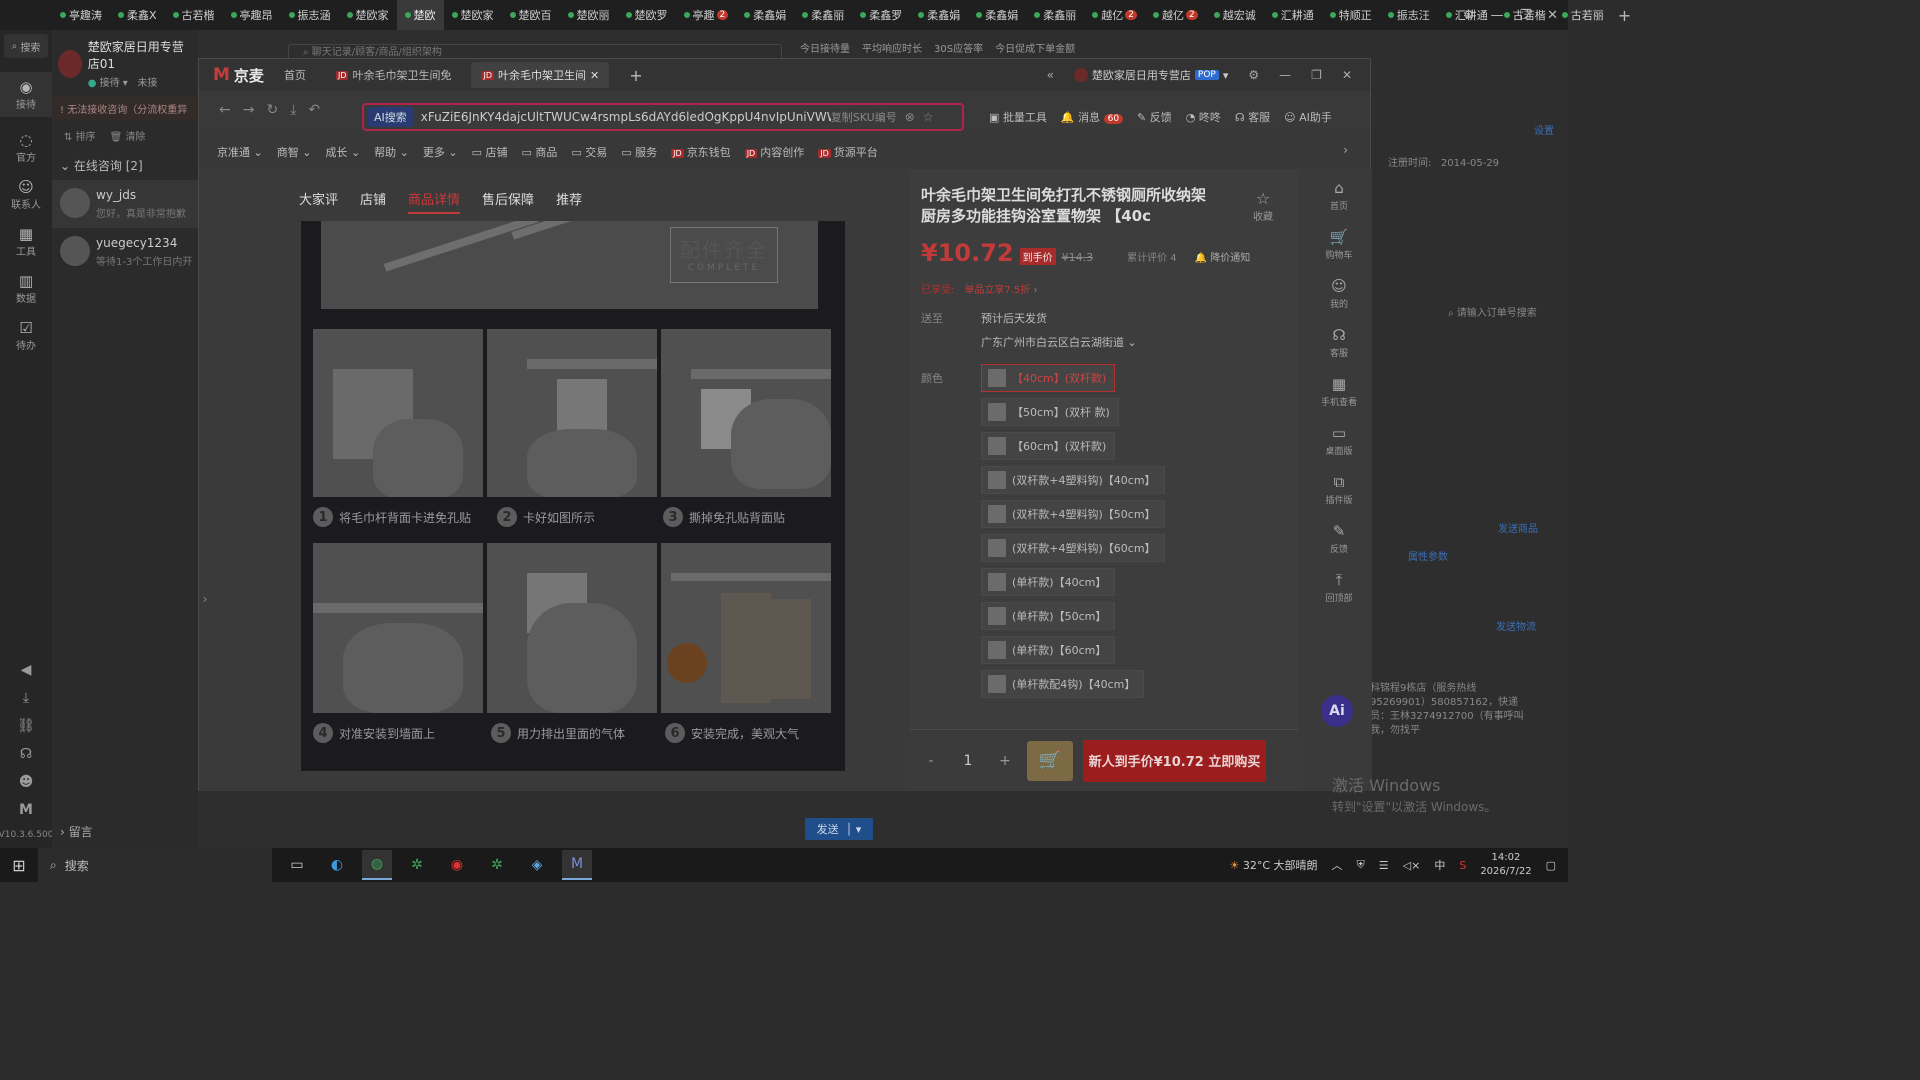 The height and width of the screenshot is (1080, 1920). What do you see at coordinates (252, 15) in the screenshot?
I see `app-tab: 亭趣昂` at bounding box center [252, 15].